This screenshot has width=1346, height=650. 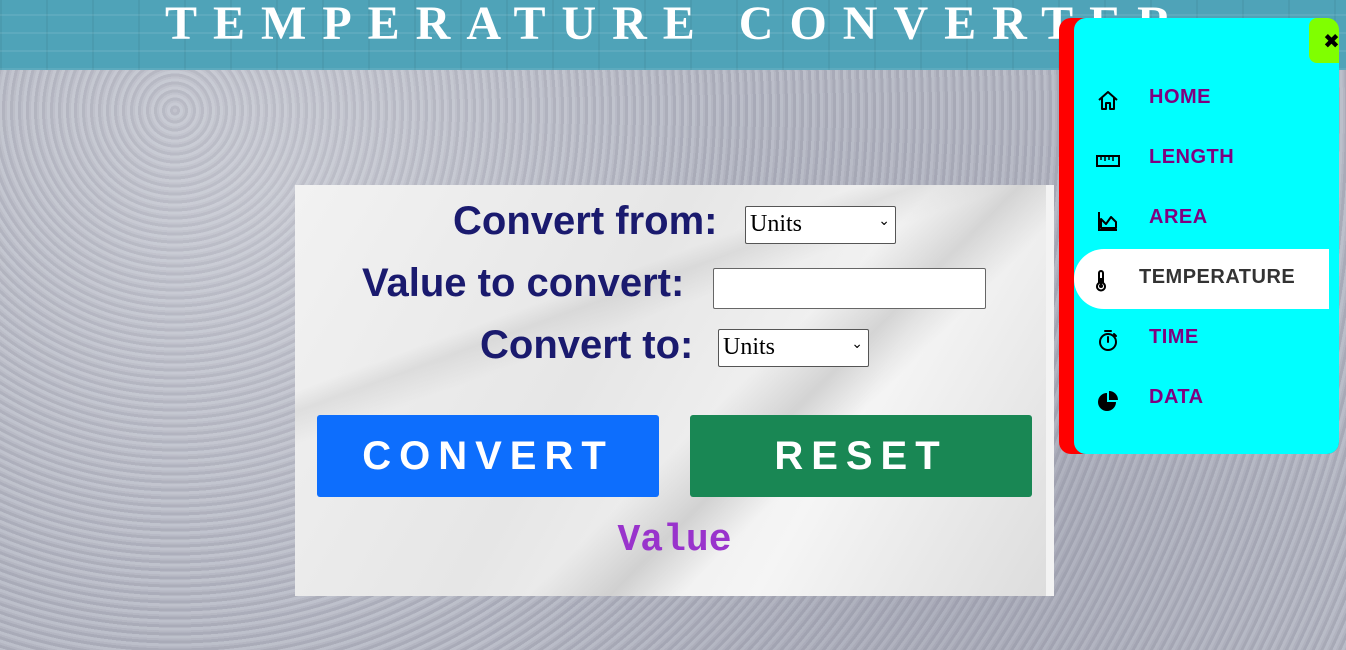 What do you see at coordinates (1192, 157) in the screenshot?
I see `sidebar-item-label: LENGTH` at bounding box center [1192, 157].